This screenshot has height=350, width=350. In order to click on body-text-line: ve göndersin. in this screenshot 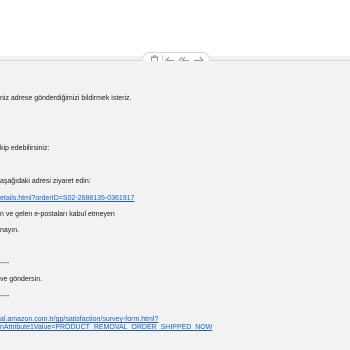, I will do `click(21, 279)`.